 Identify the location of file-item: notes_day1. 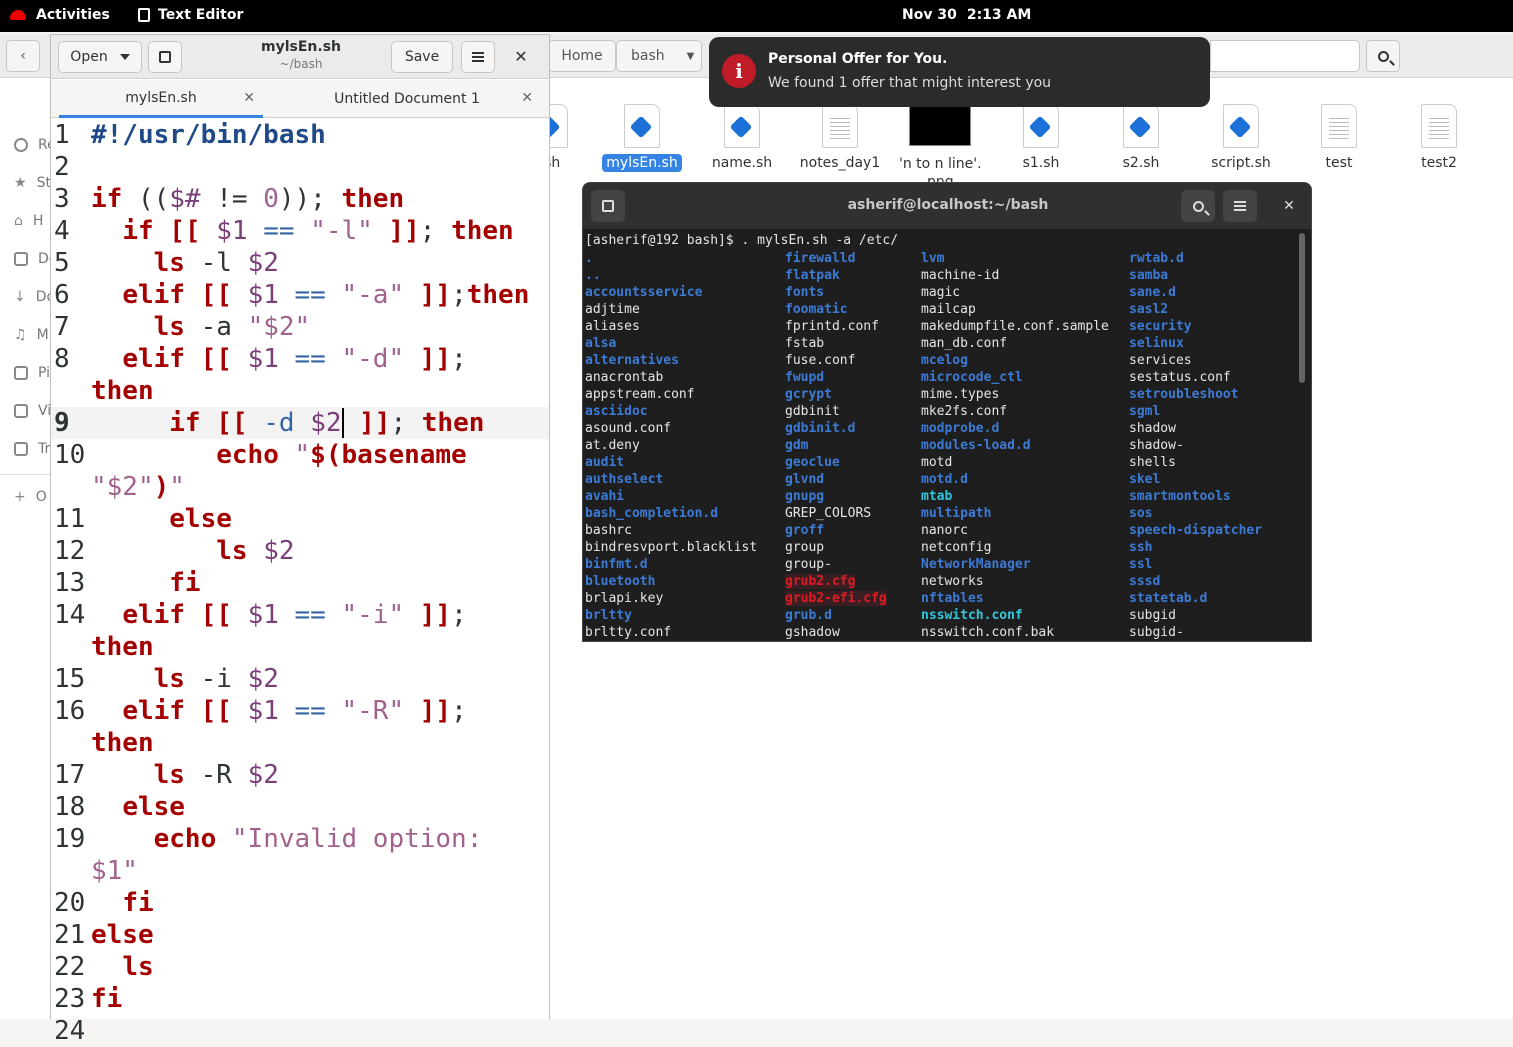
(840, 138).